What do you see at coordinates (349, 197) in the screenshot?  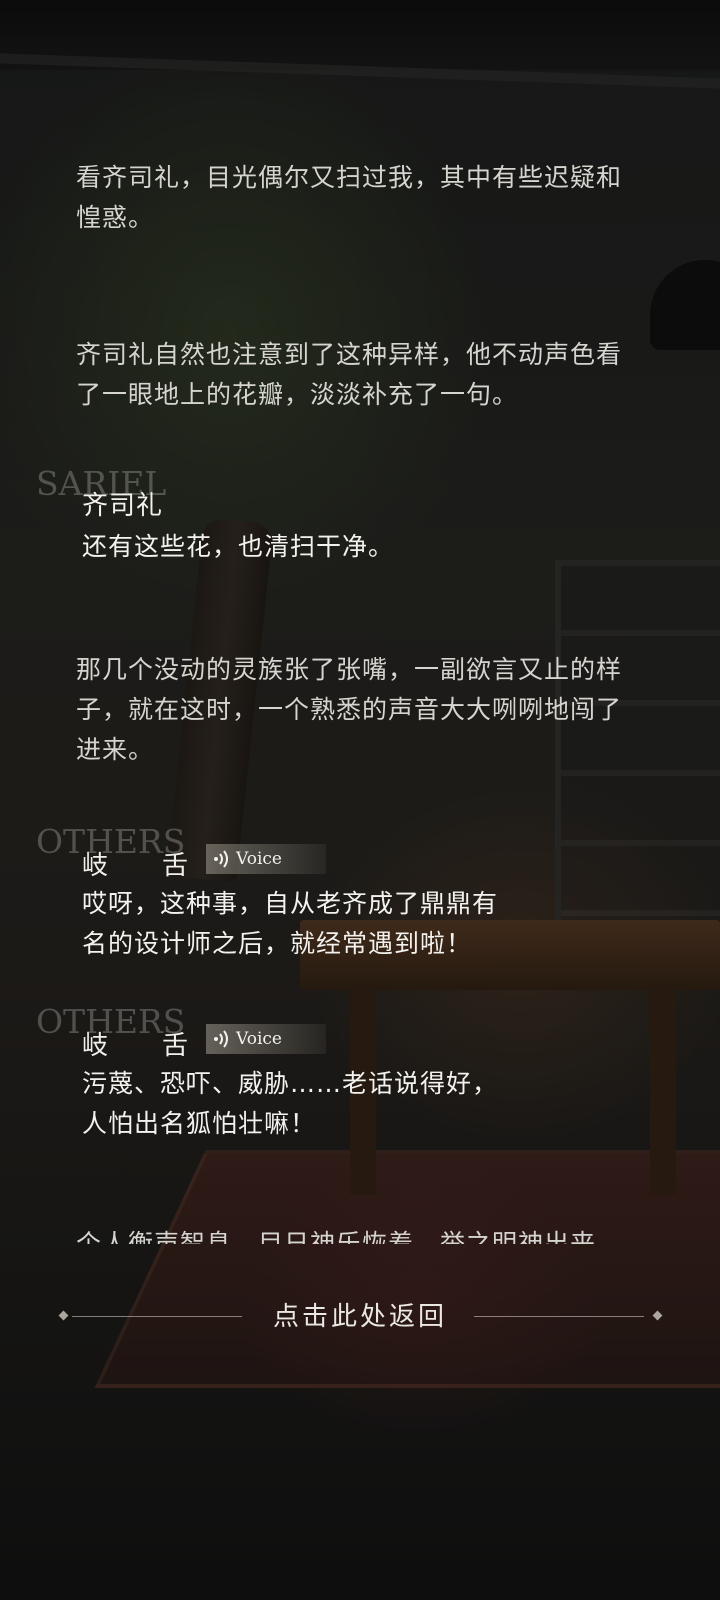 I see `narration-text: 看齐司礼，目光偶尔又扫过我，其中有些迟疑和惶惑。` at bounding box center [349, 197].